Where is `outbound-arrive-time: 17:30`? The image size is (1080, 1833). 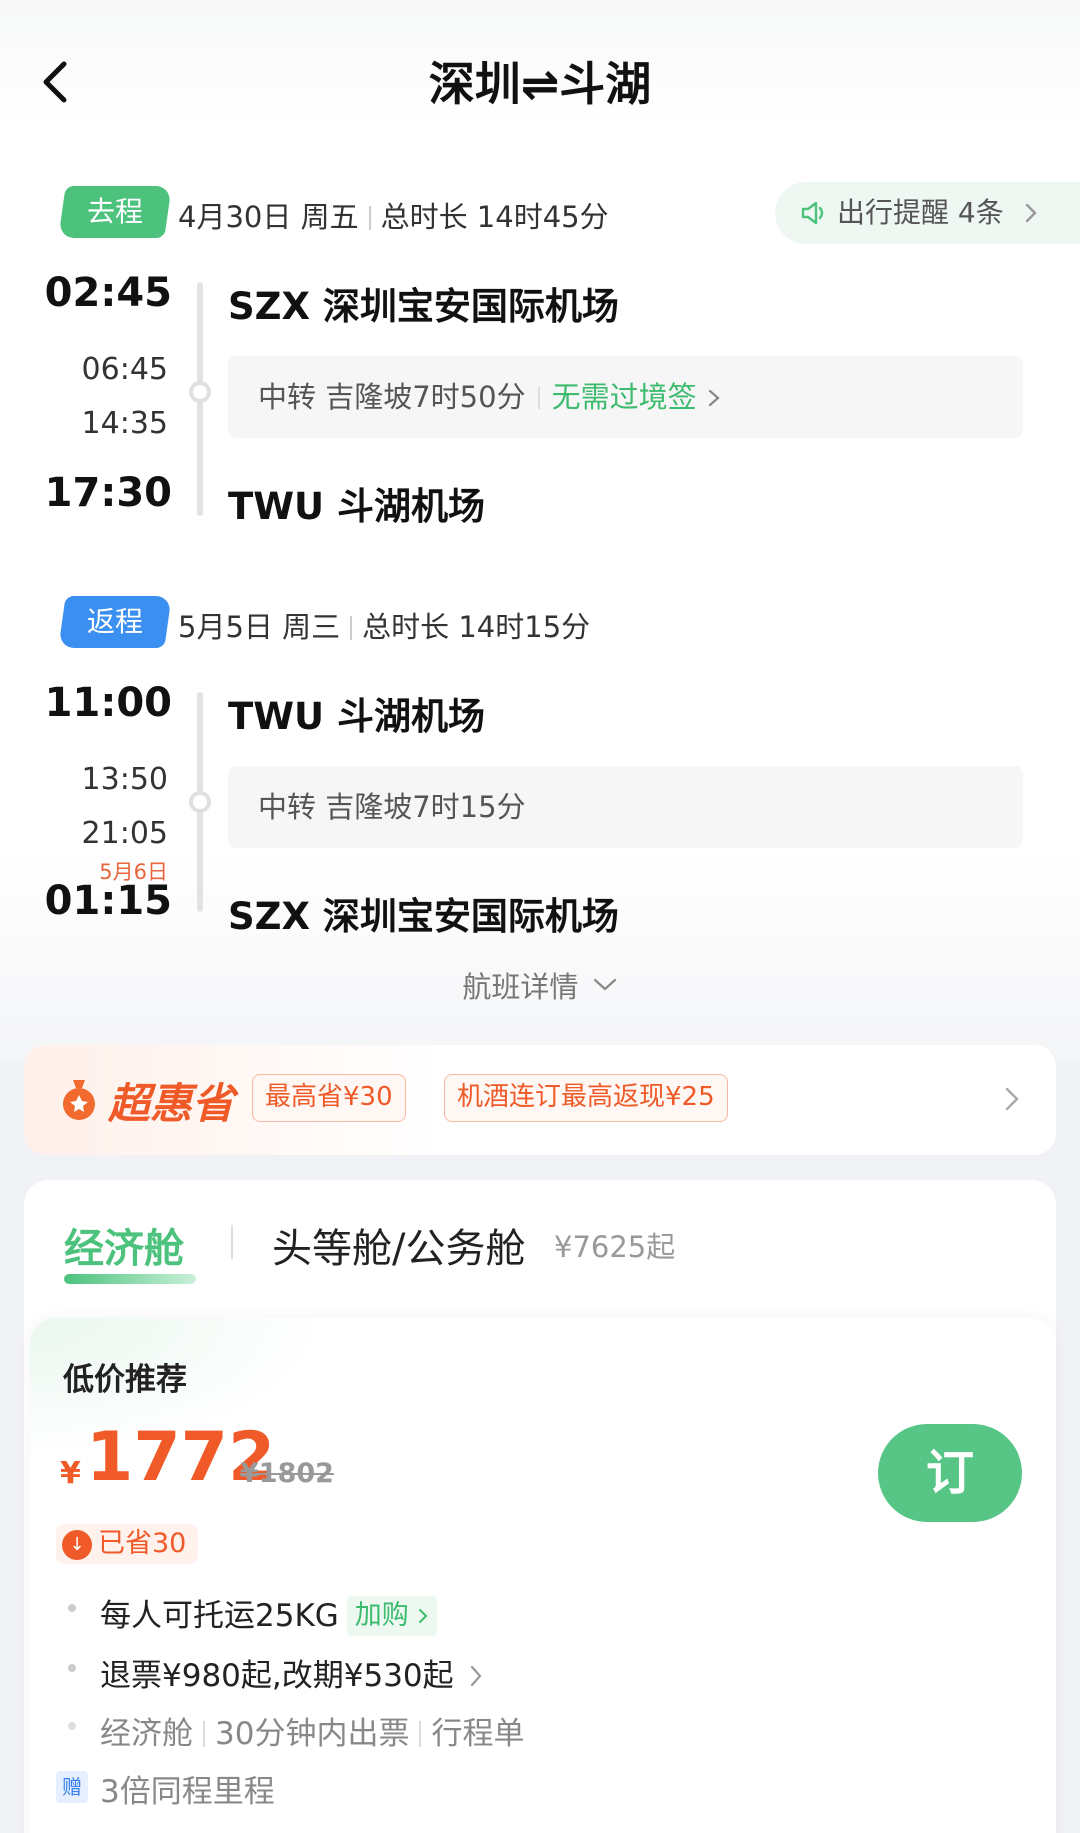
outbound-arrive-time: 17:30 is located at coordinates (108, 493).